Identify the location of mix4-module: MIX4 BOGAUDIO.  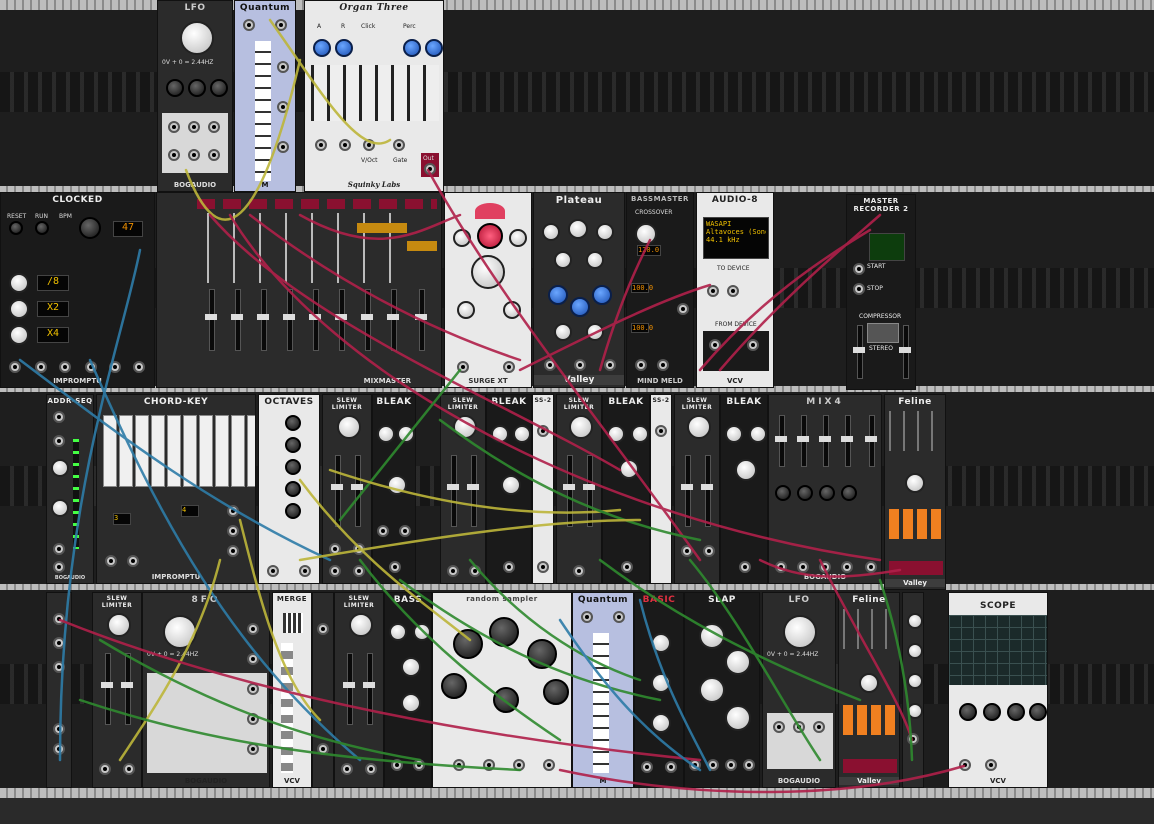
(825, 489).